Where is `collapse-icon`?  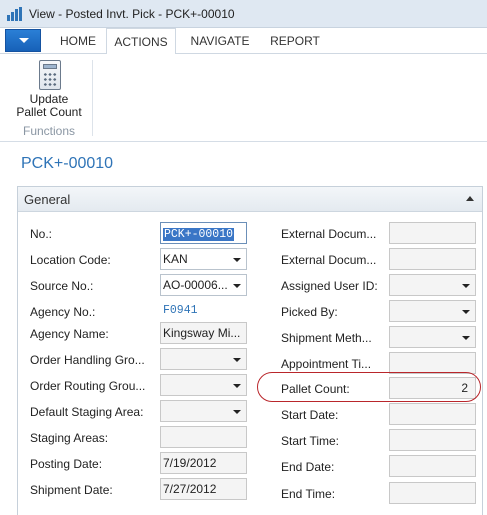
collapse-icon is located at coordinates (470, 198).